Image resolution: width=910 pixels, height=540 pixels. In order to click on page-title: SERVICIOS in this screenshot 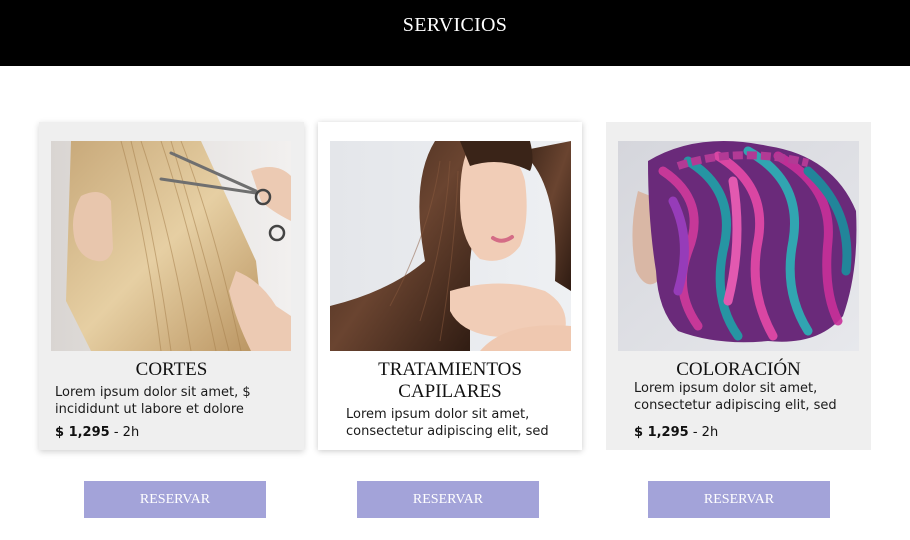, I will do `click(455, 25)`.